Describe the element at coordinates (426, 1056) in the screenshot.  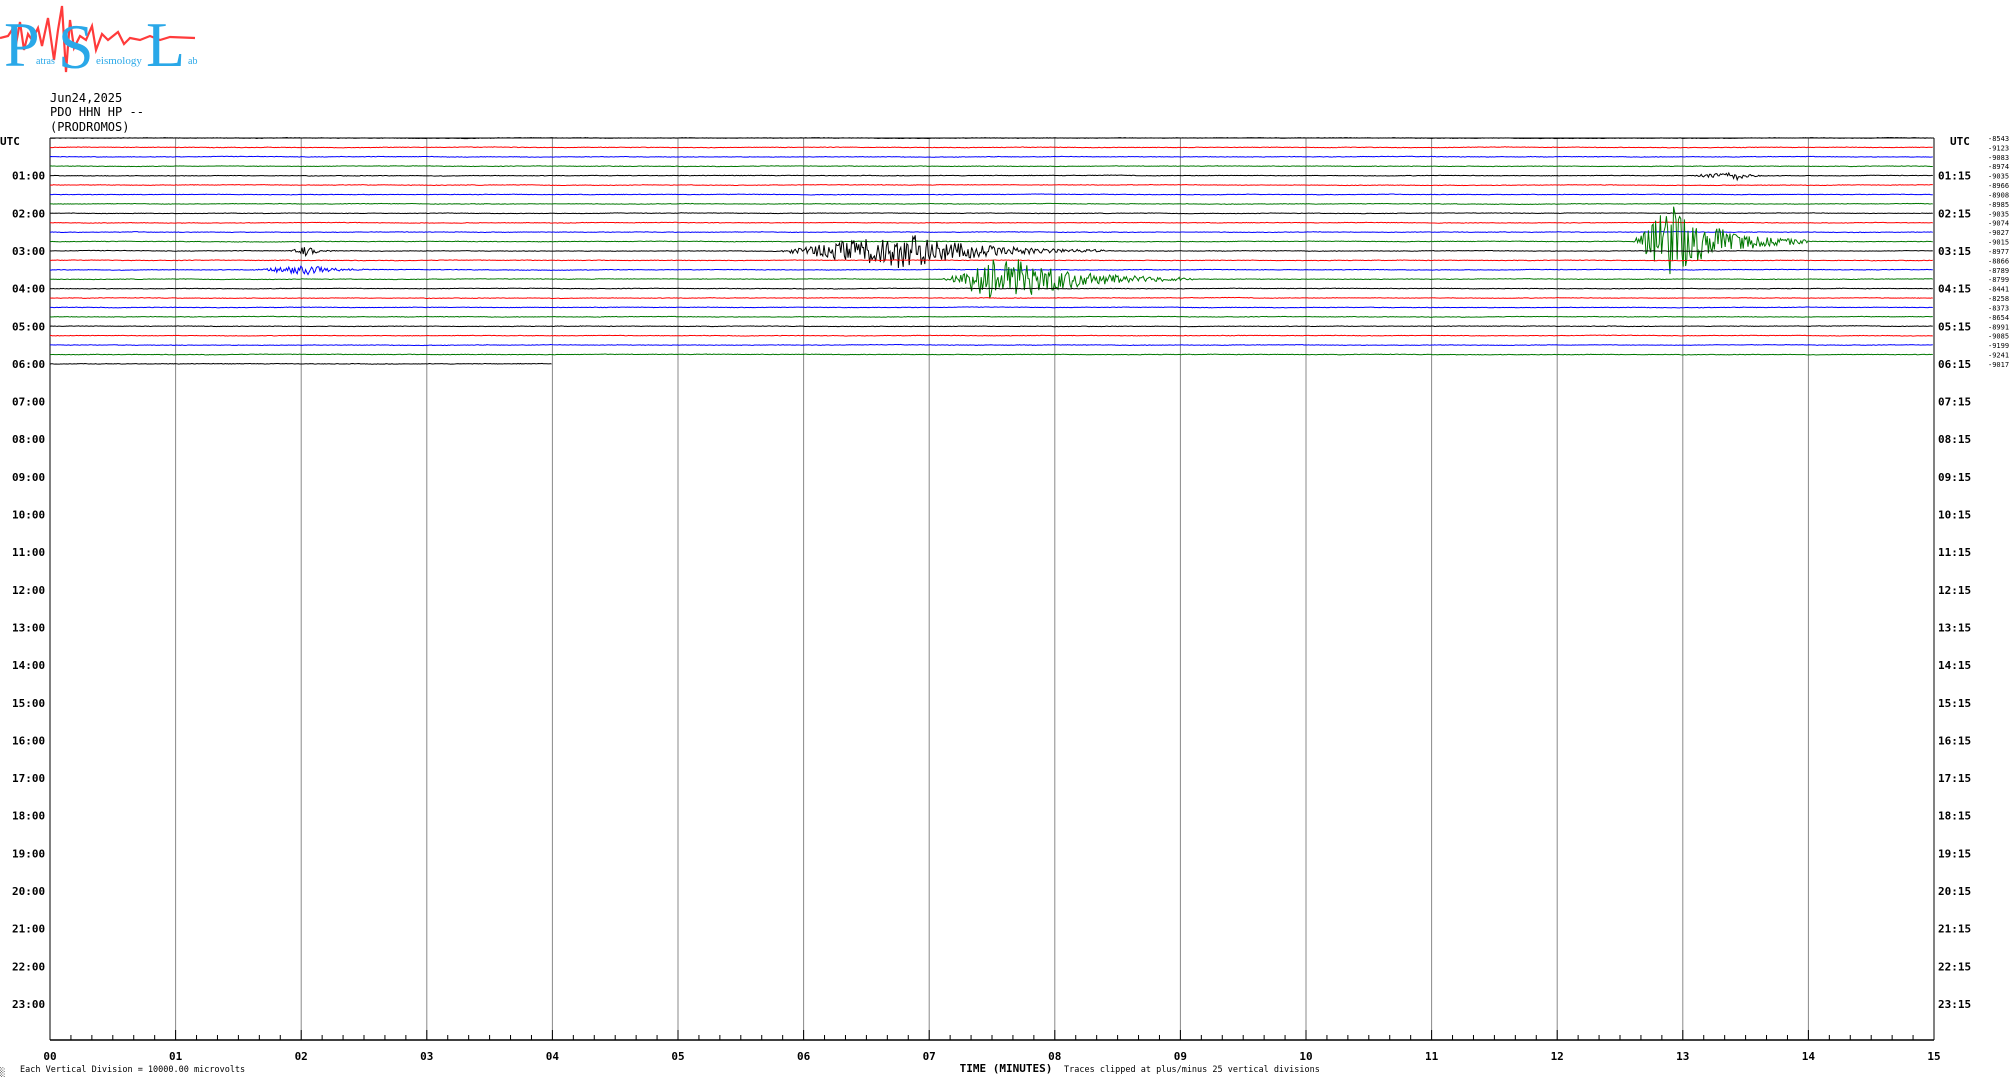
I see `x-tick-label: 03` at that location.